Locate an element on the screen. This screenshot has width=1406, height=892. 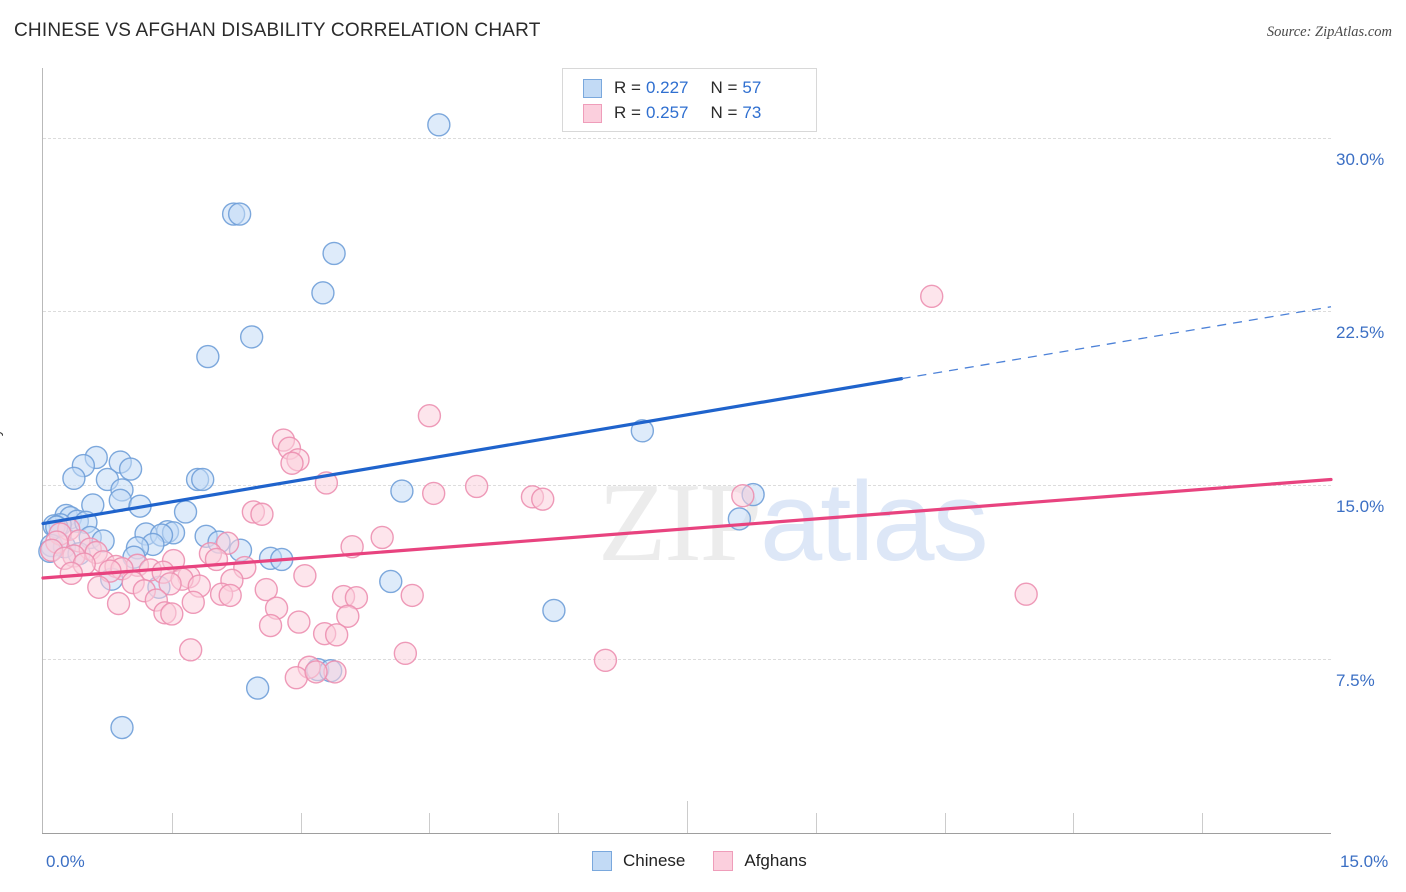
y-axis-tick-label: 30.0% is located at coordinates (1360, 159).